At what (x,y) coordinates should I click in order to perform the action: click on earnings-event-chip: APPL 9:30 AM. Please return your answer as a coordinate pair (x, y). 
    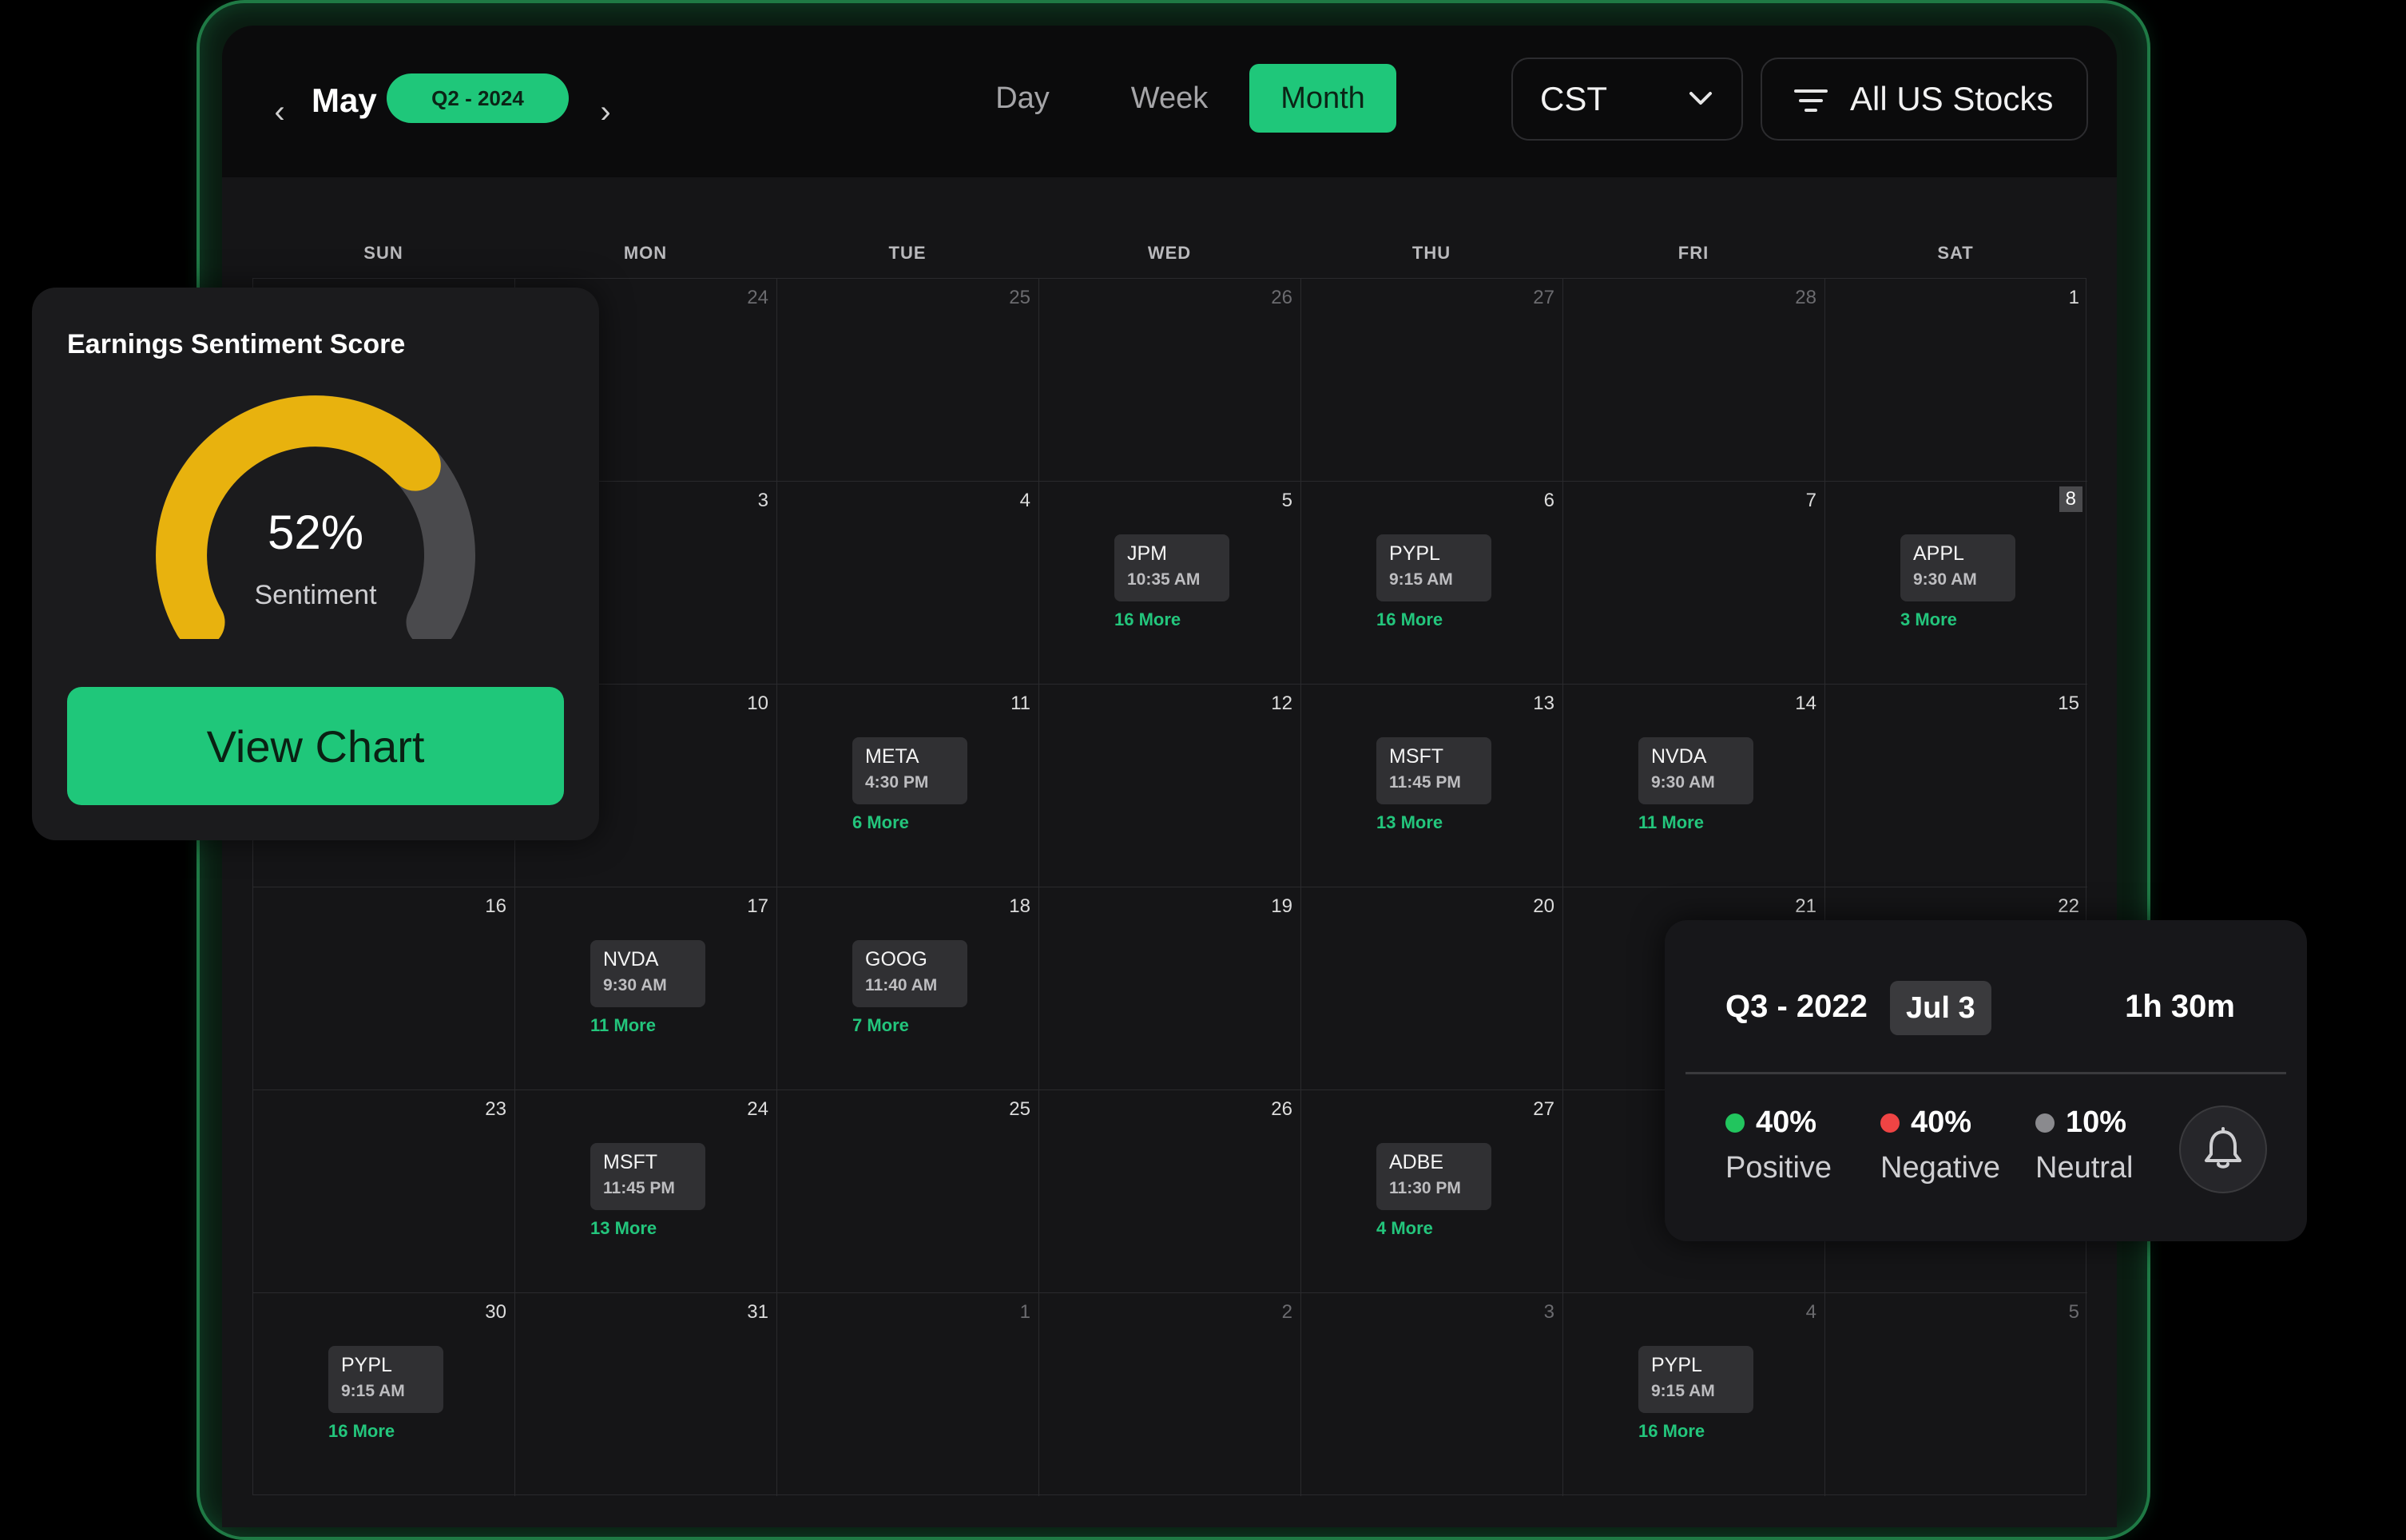
    Looking at the image, I should click on (1957, 567).